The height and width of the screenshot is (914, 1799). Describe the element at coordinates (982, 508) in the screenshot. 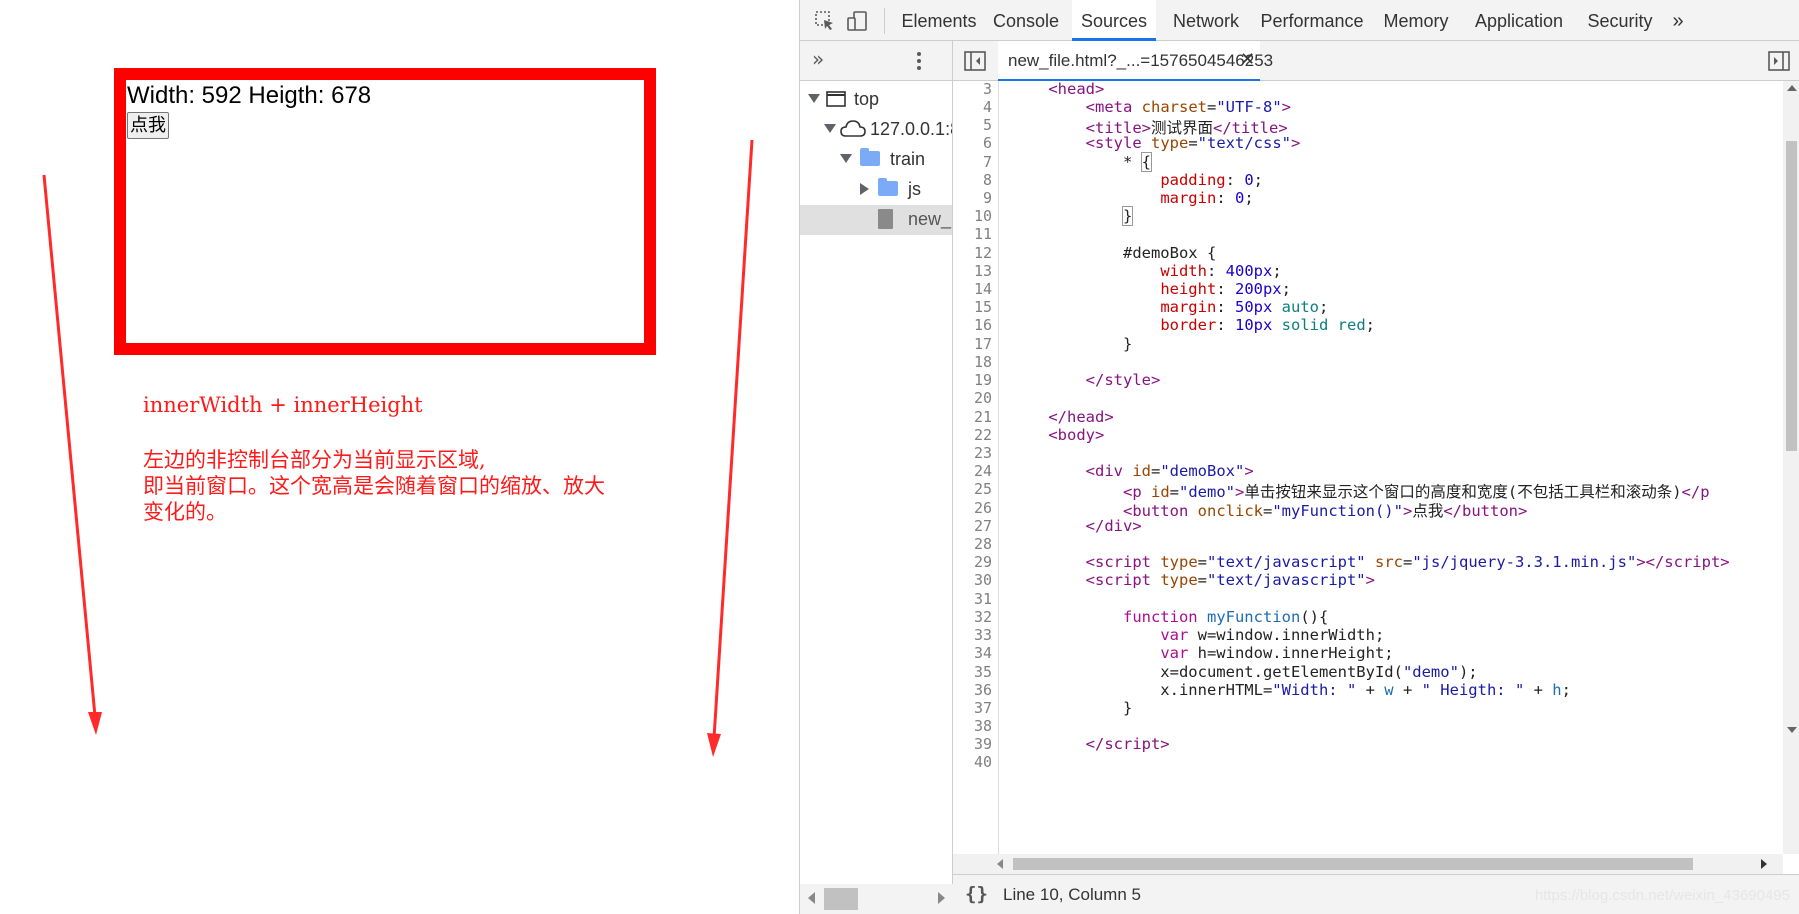

I see `line-number: 26` at that location.